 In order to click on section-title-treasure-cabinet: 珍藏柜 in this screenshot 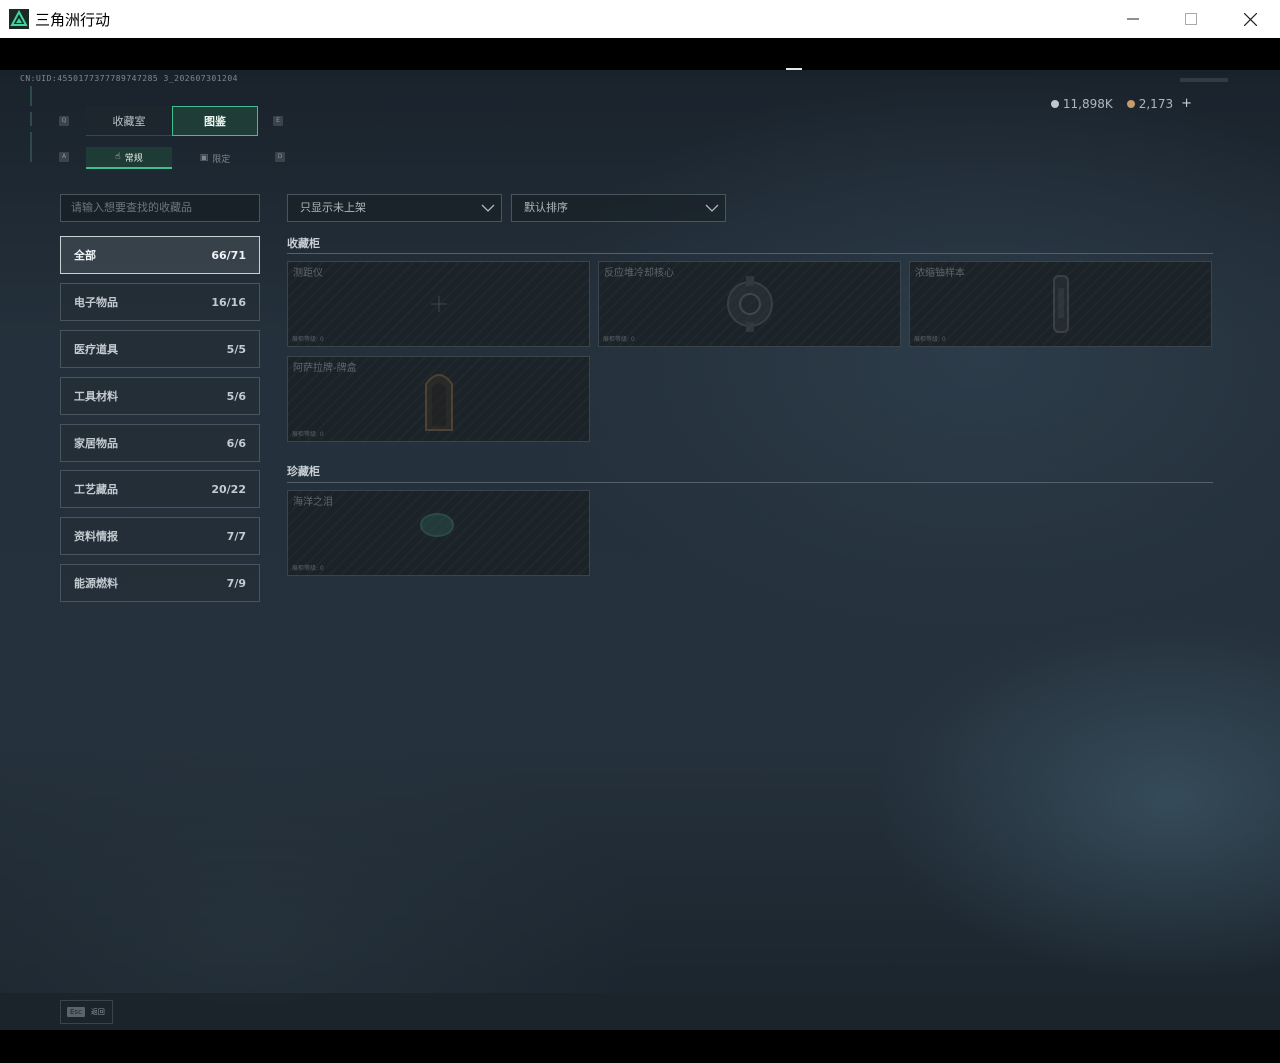, I will do `click(303, 471)`.